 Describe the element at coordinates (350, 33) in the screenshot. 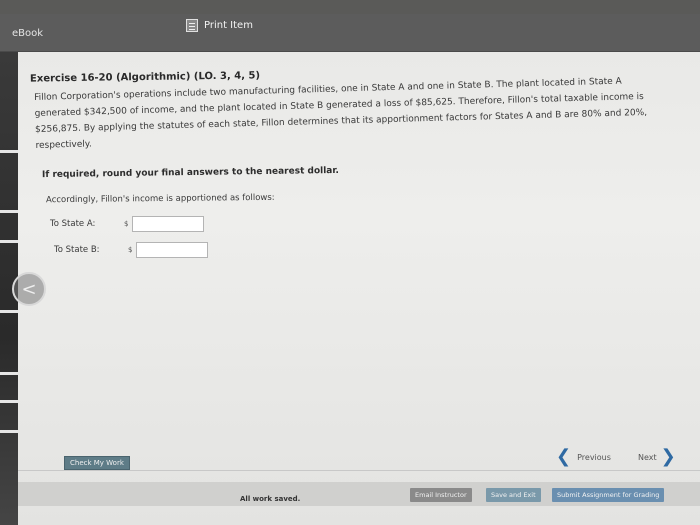

I see `header-bar: eBook Print Item` at that location.